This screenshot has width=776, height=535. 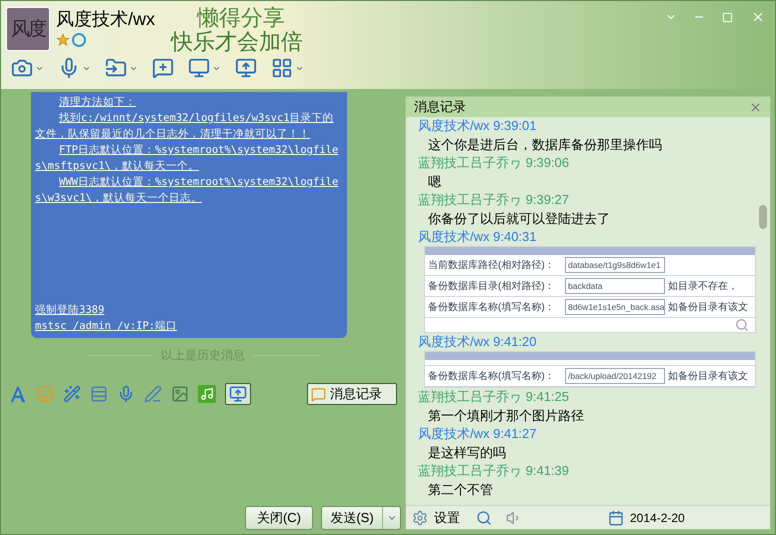 What do you see at coordinates (63, 40) in the screenshot?
I see `star-icon` at bounding box center [63, 40].